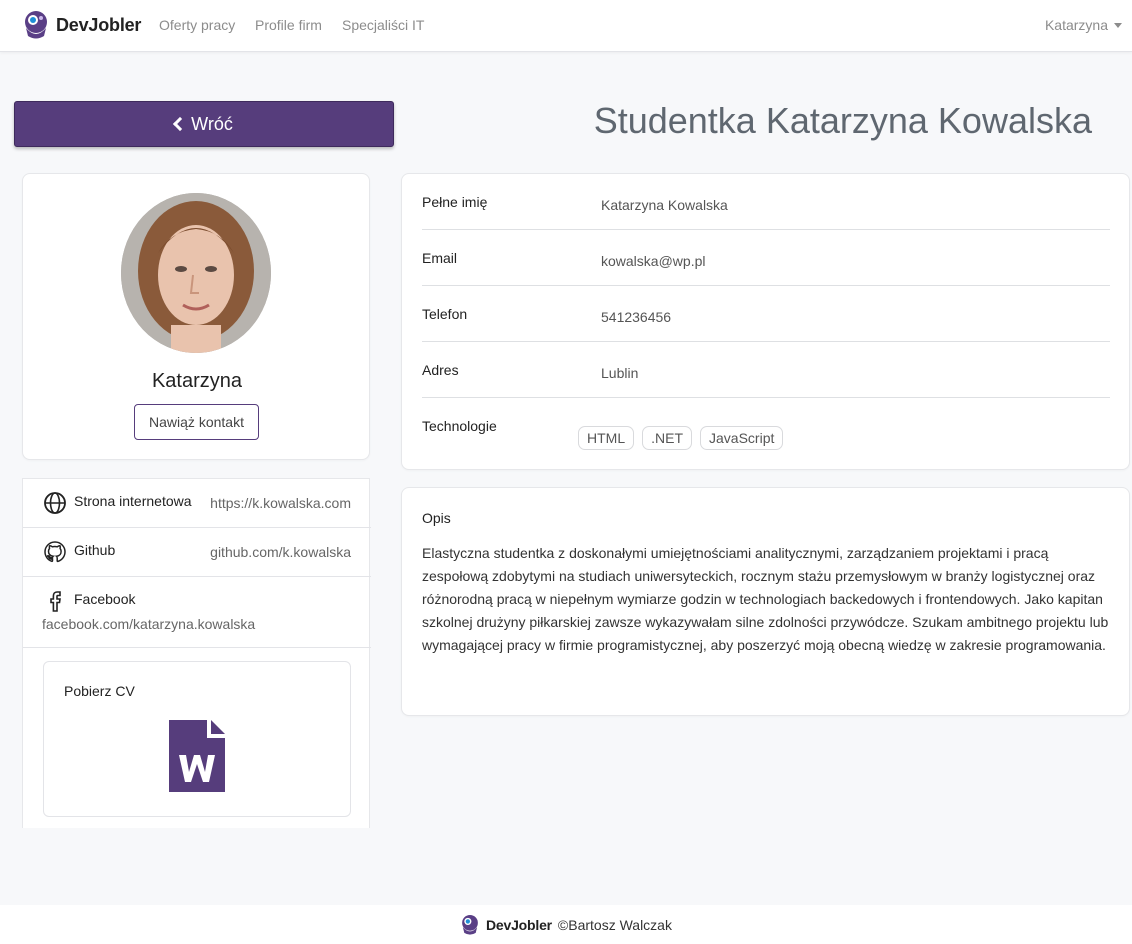 Image resolution: width=1132 pixels, height=944 pixels. Describe the element at coordinates (212, 123) in the screenshot. I see `back-button-label: Wróć` at that location.